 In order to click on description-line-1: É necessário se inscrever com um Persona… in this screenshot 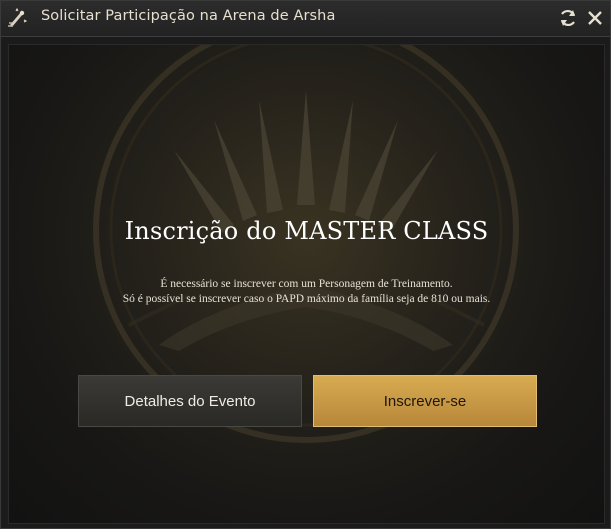, I will do `click(306, 284)`.